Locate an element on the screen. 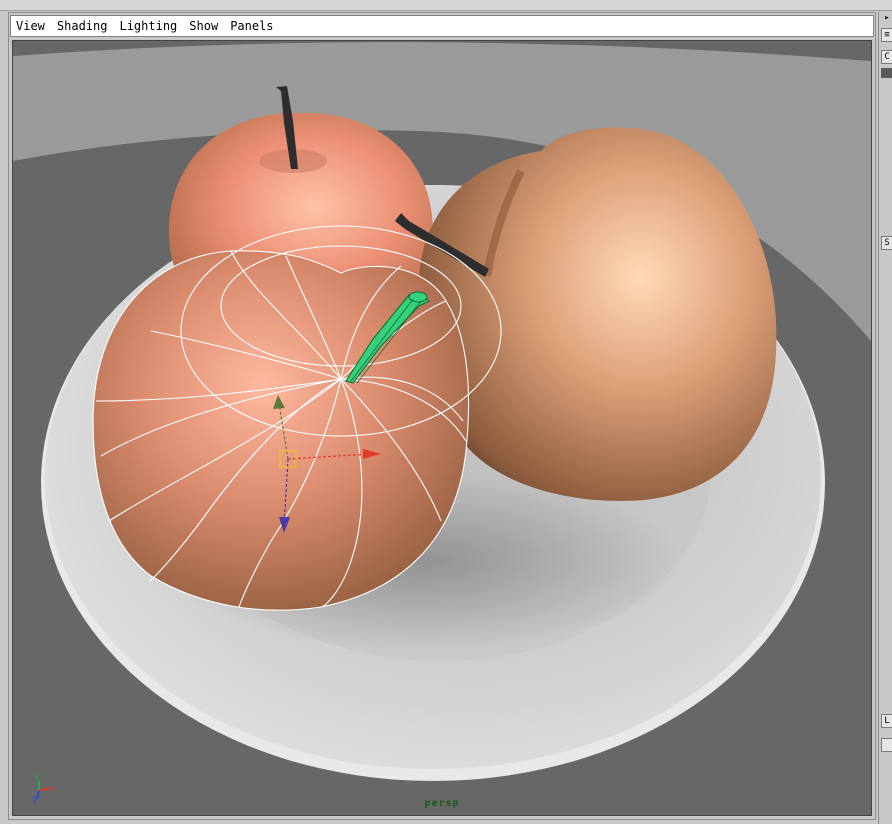 Image resolution: width=892 pixels, height=824 pixels. layer-scroll-button is located at coordinates (886, 745).